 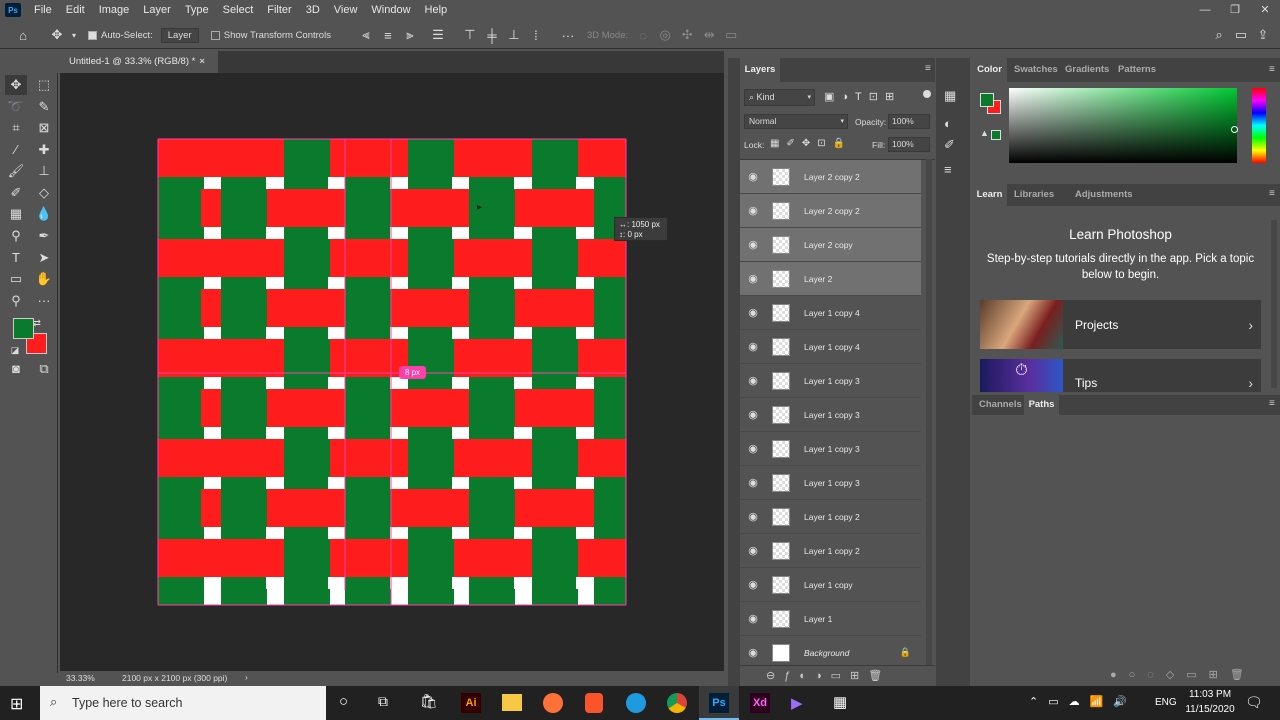 I want to click on layer-name: Layer 2 copy 2, so click(x=832, y=210).